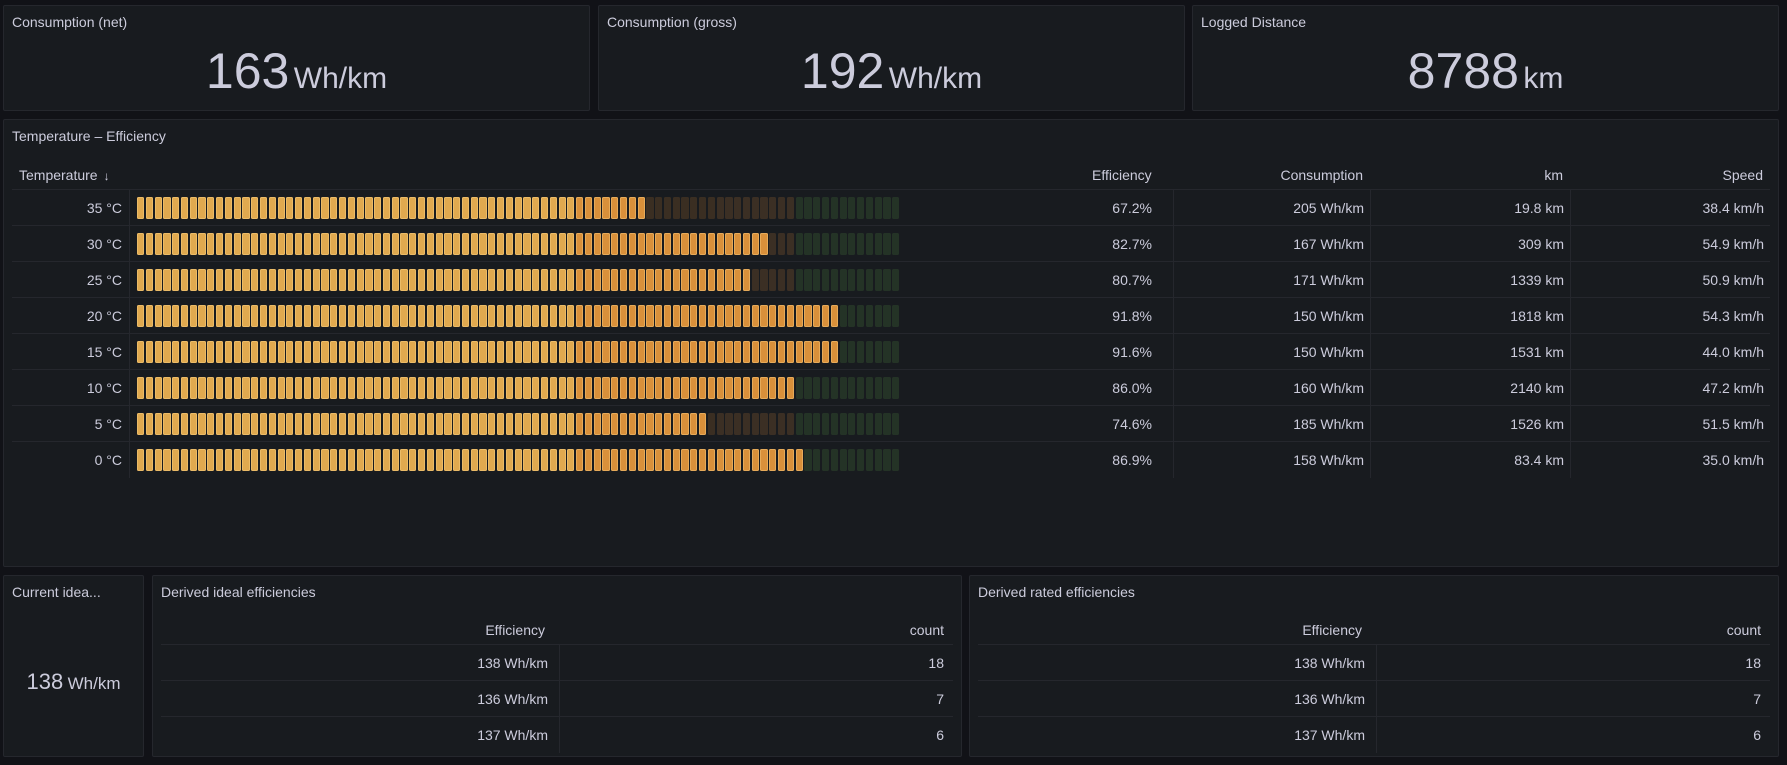  I want to click on speed-cell: 54.3 km/h, so click(1733, 316).